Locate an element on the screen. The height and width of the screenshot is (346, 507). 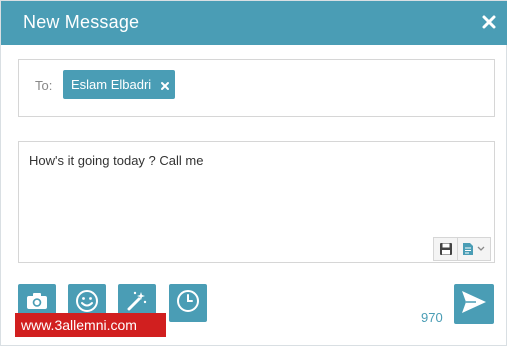
save-draft-icon is located at coordinates (446, 249).